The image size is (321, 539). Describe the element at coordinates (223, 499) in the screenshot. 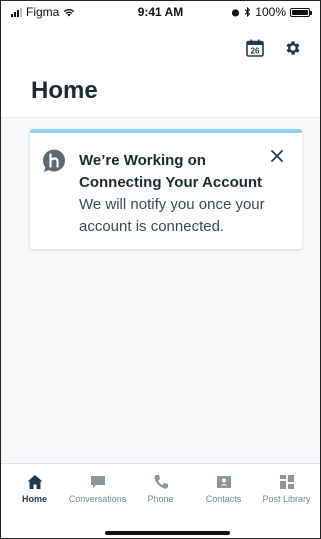

I see `tab-label: Contacts` at that location.